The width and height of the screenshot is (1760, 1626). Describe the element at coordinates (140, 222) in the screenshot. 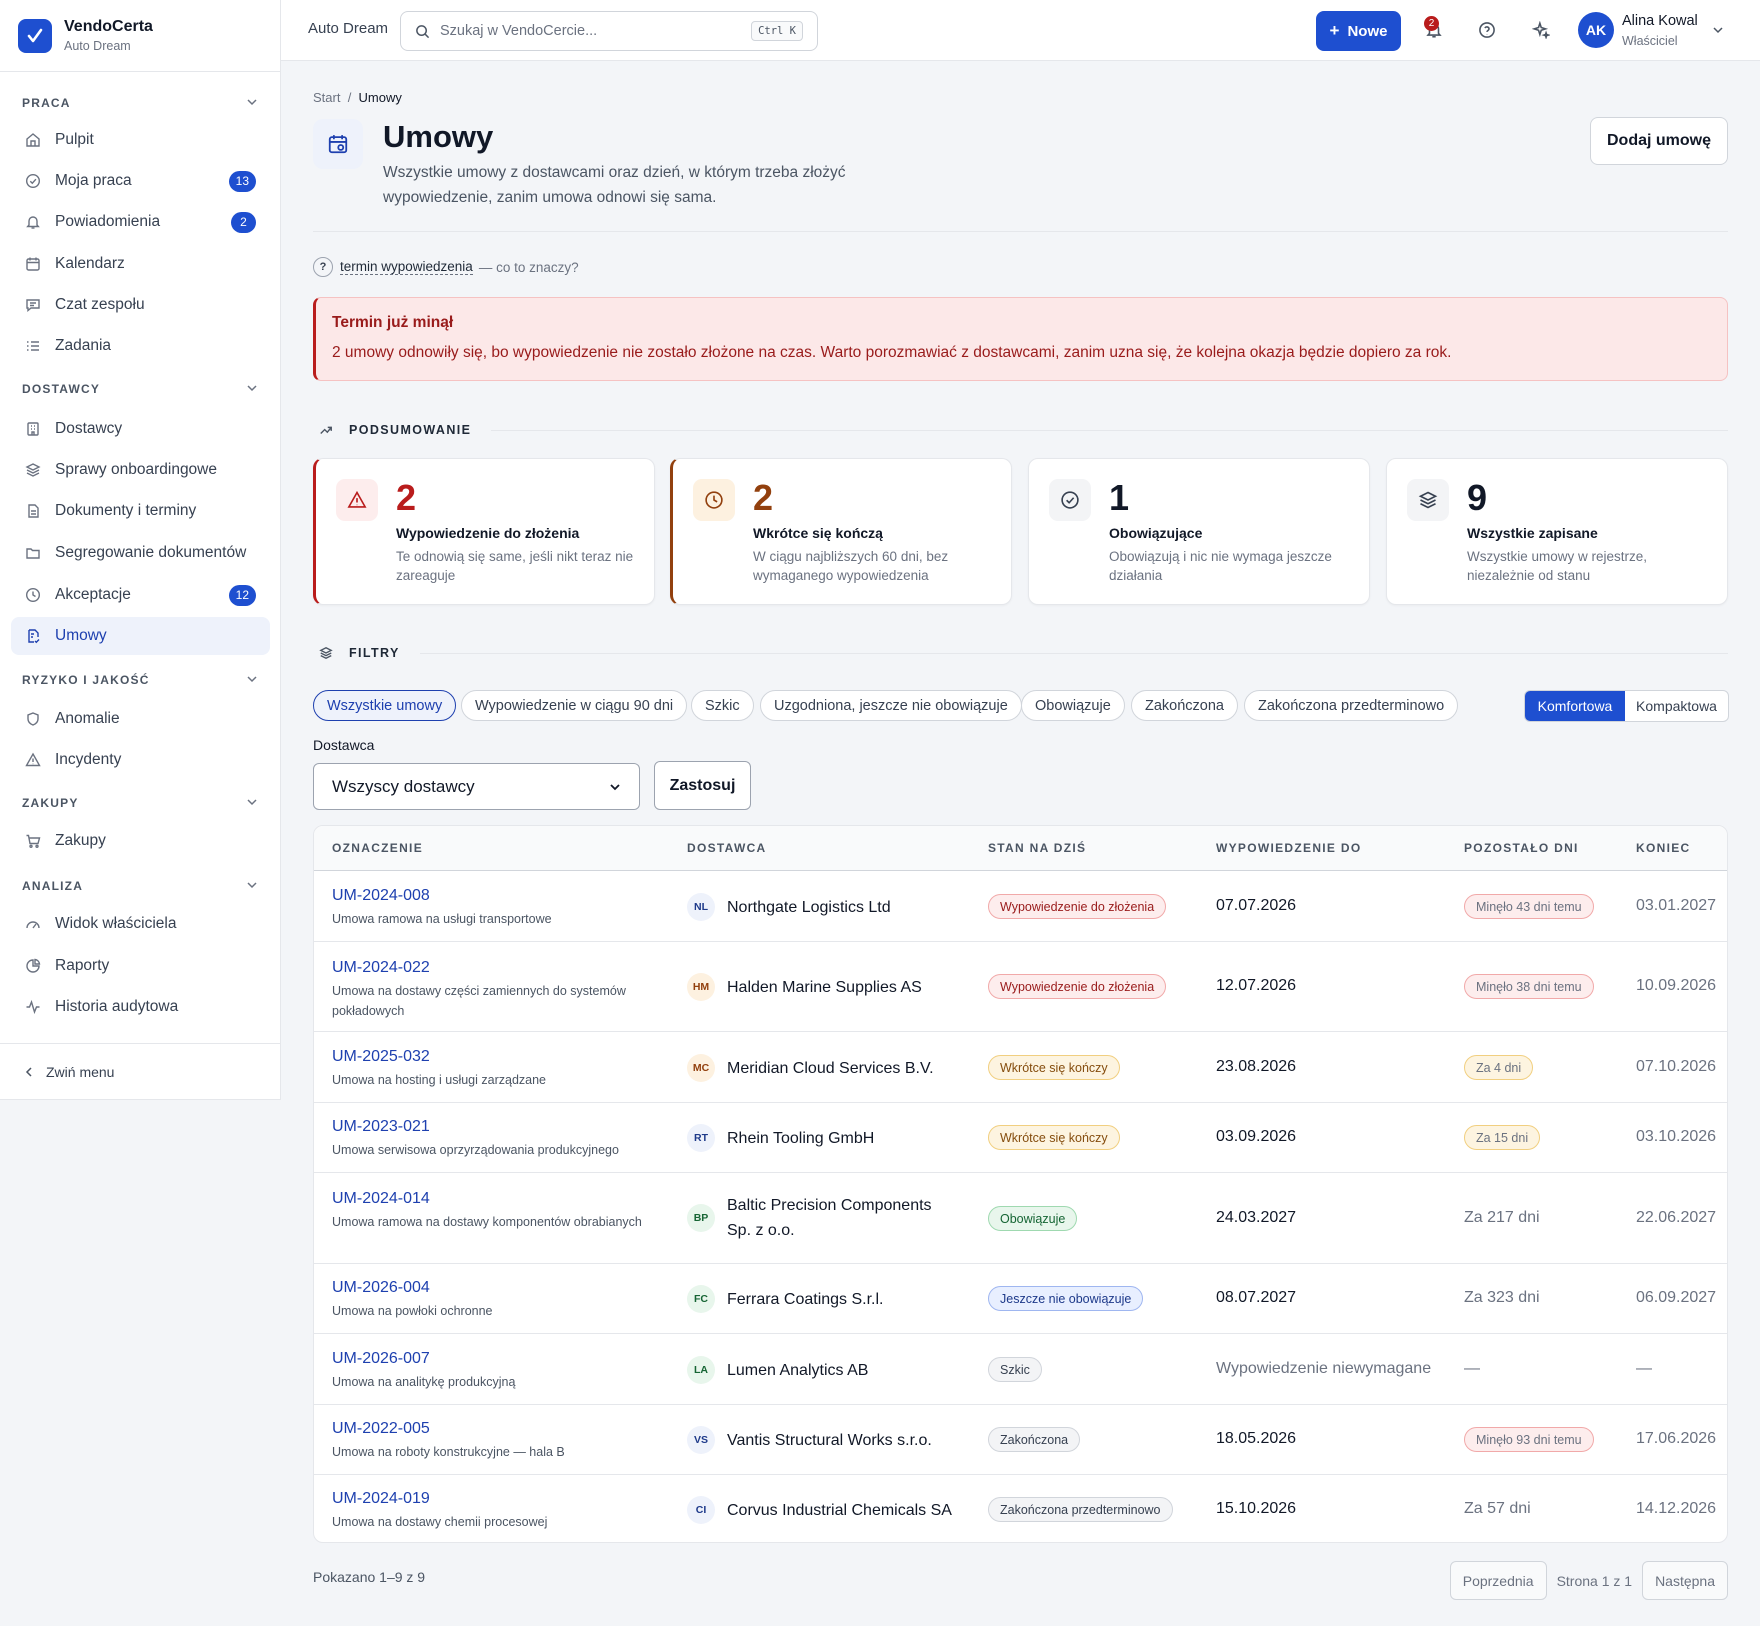

I see `sidebar-item-powiadomienia: Powiadomienia 2` at that location.